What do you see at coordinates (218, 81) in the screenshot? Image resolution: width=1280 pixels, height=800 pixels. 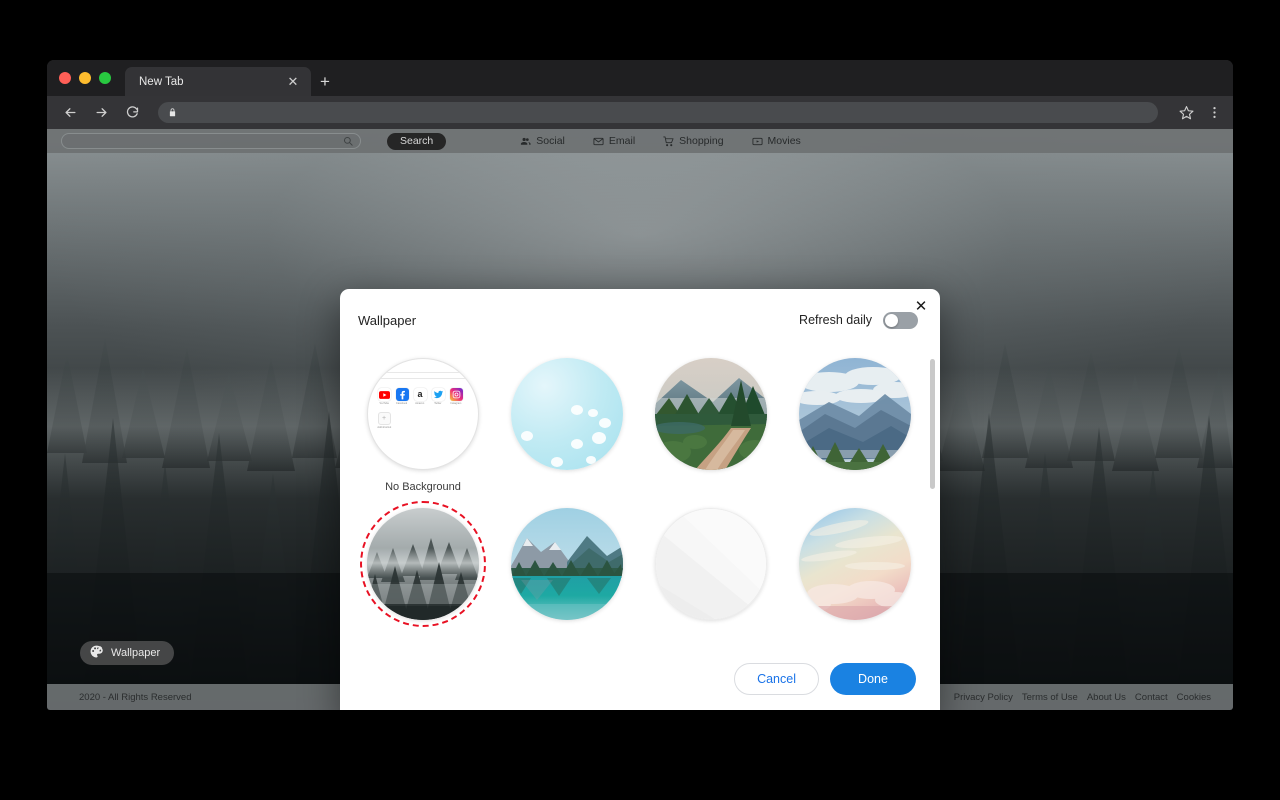 I see `browser-tab: New Tab ✕` at bounding box center [218, 81].